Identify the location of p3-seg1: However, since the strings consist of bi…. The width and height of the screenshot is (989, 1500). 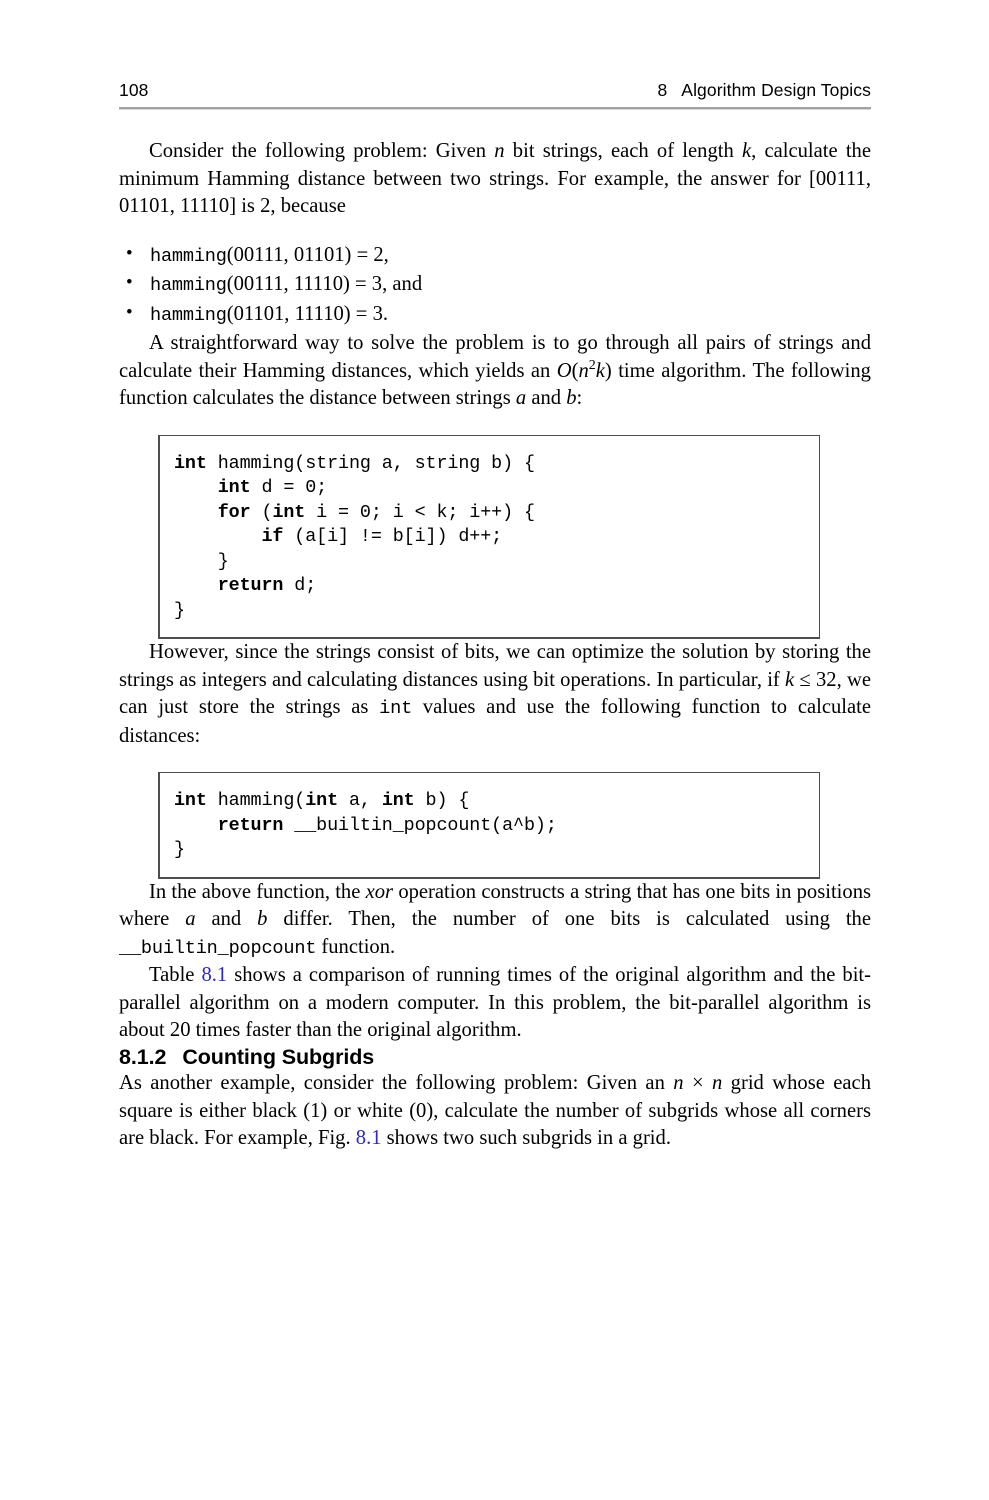
(495, 665).